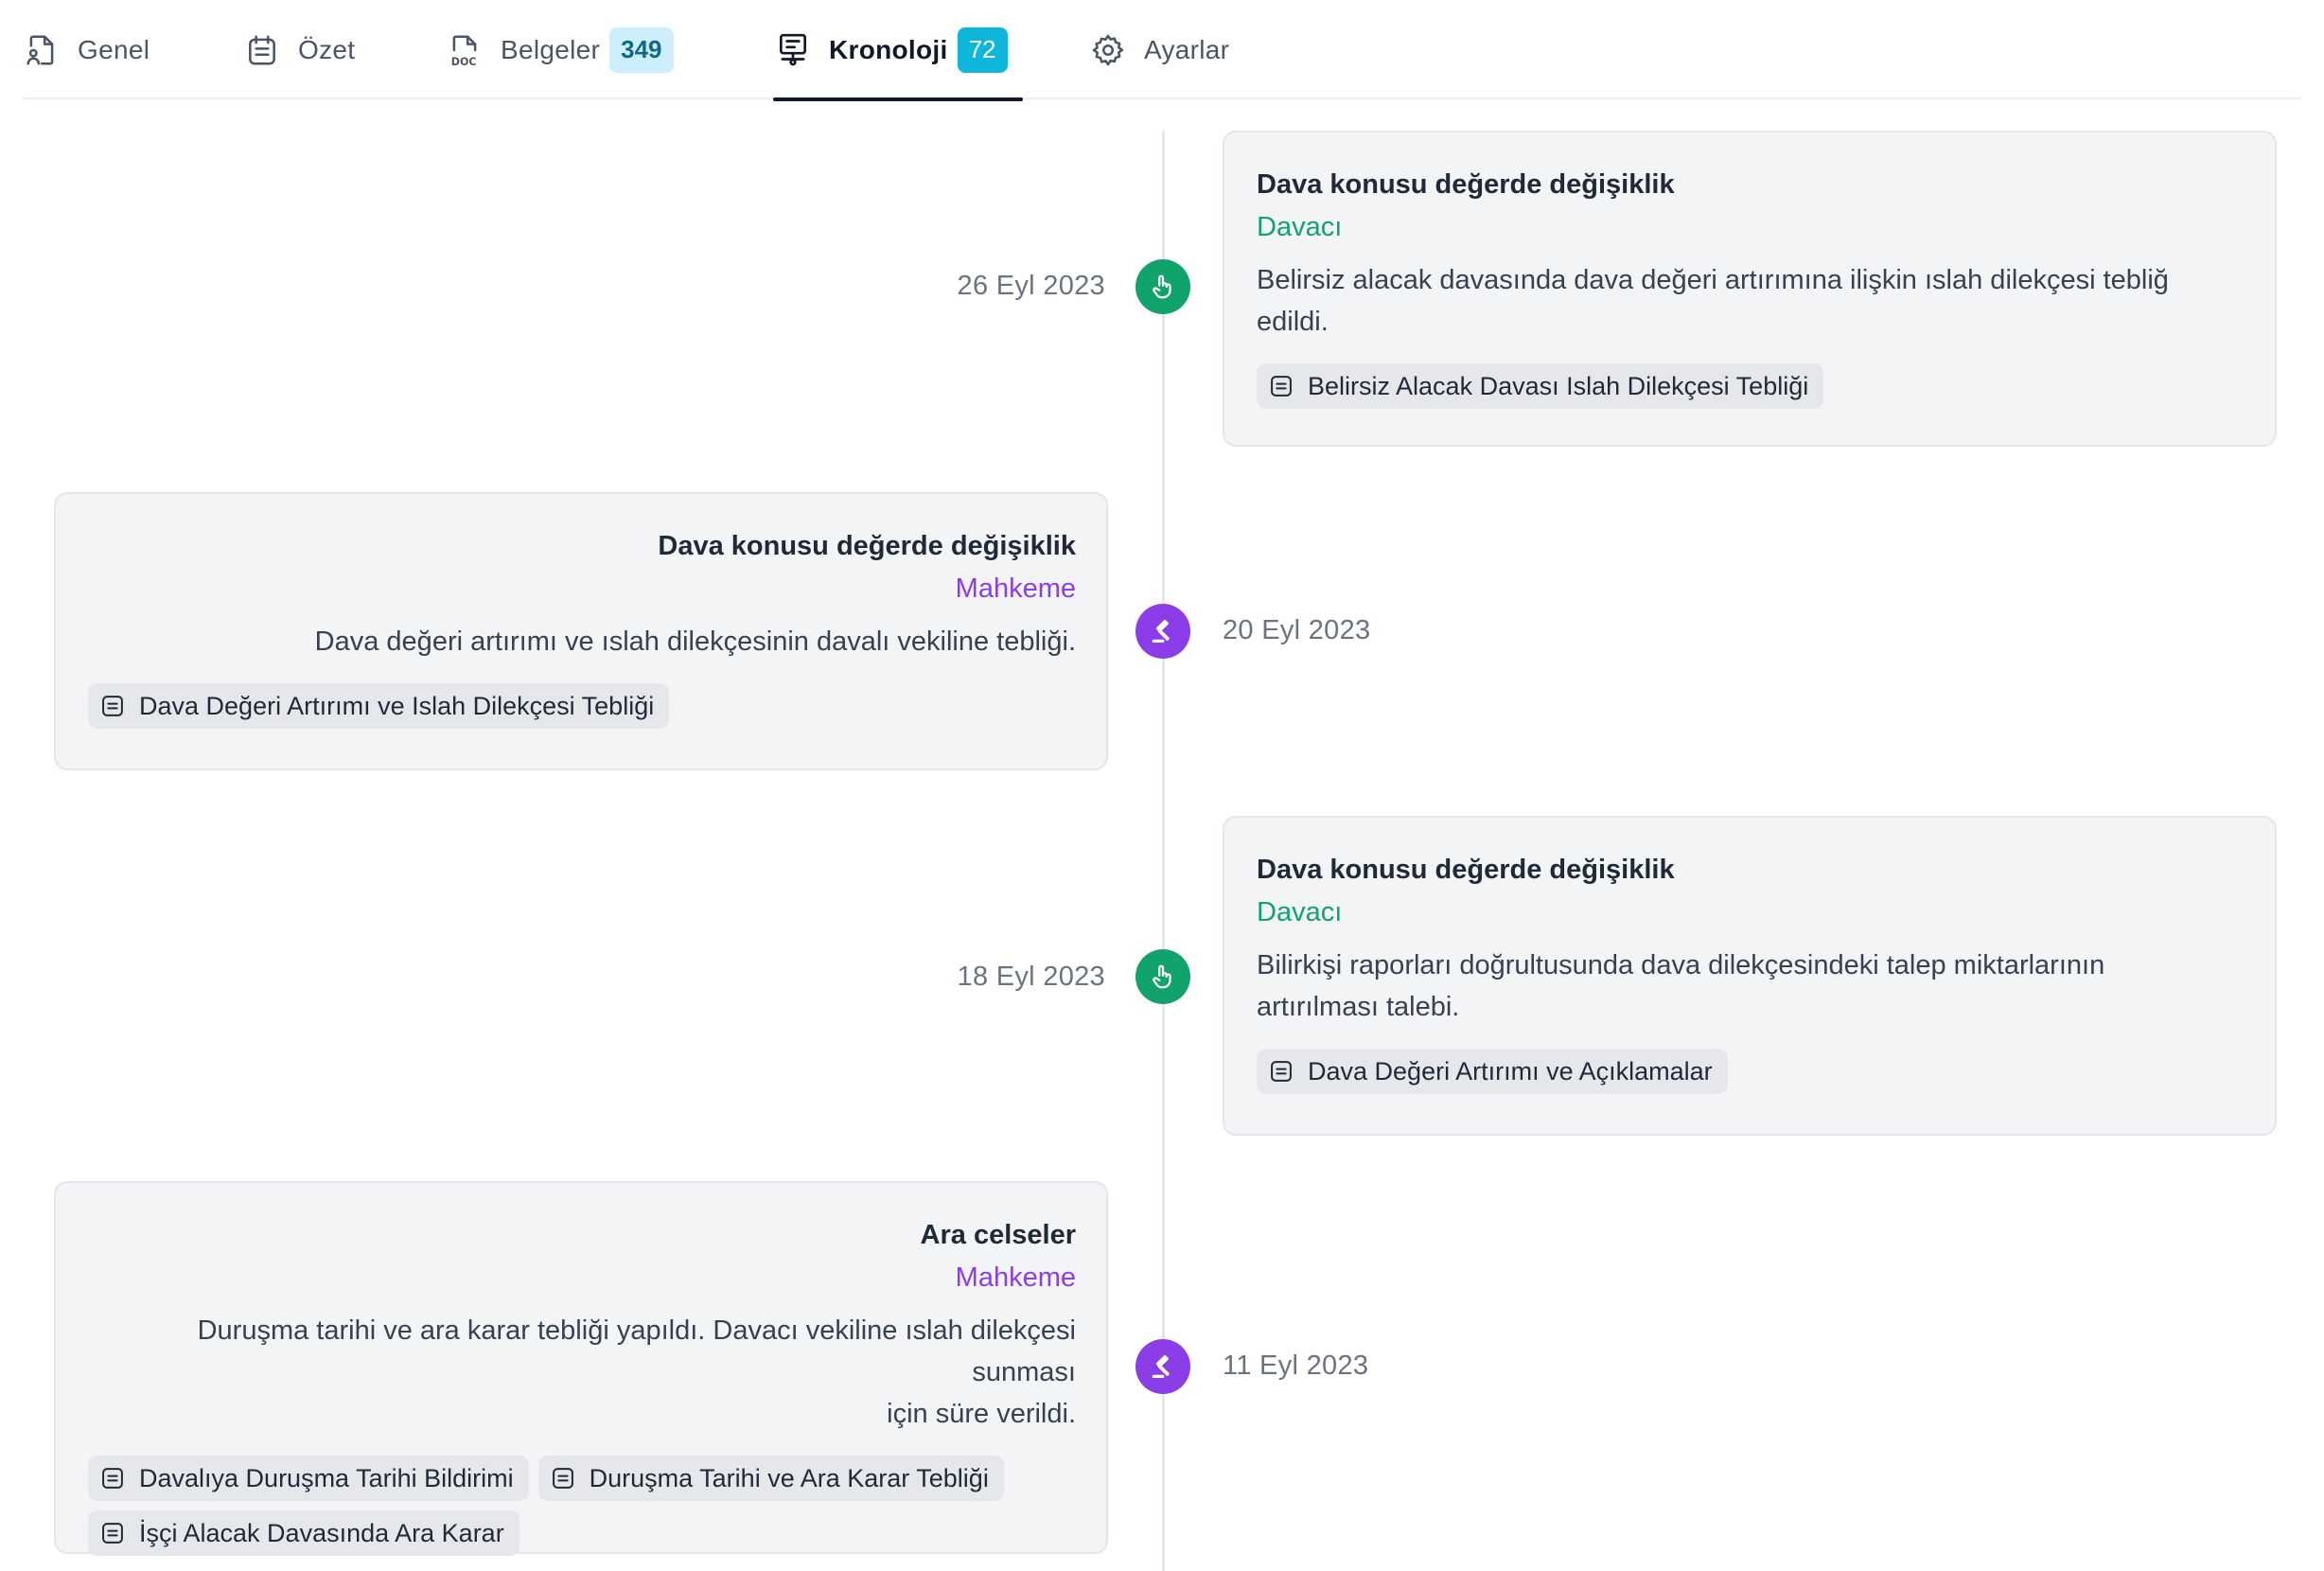  I want to click on file-user-icon, so click(42, 50).